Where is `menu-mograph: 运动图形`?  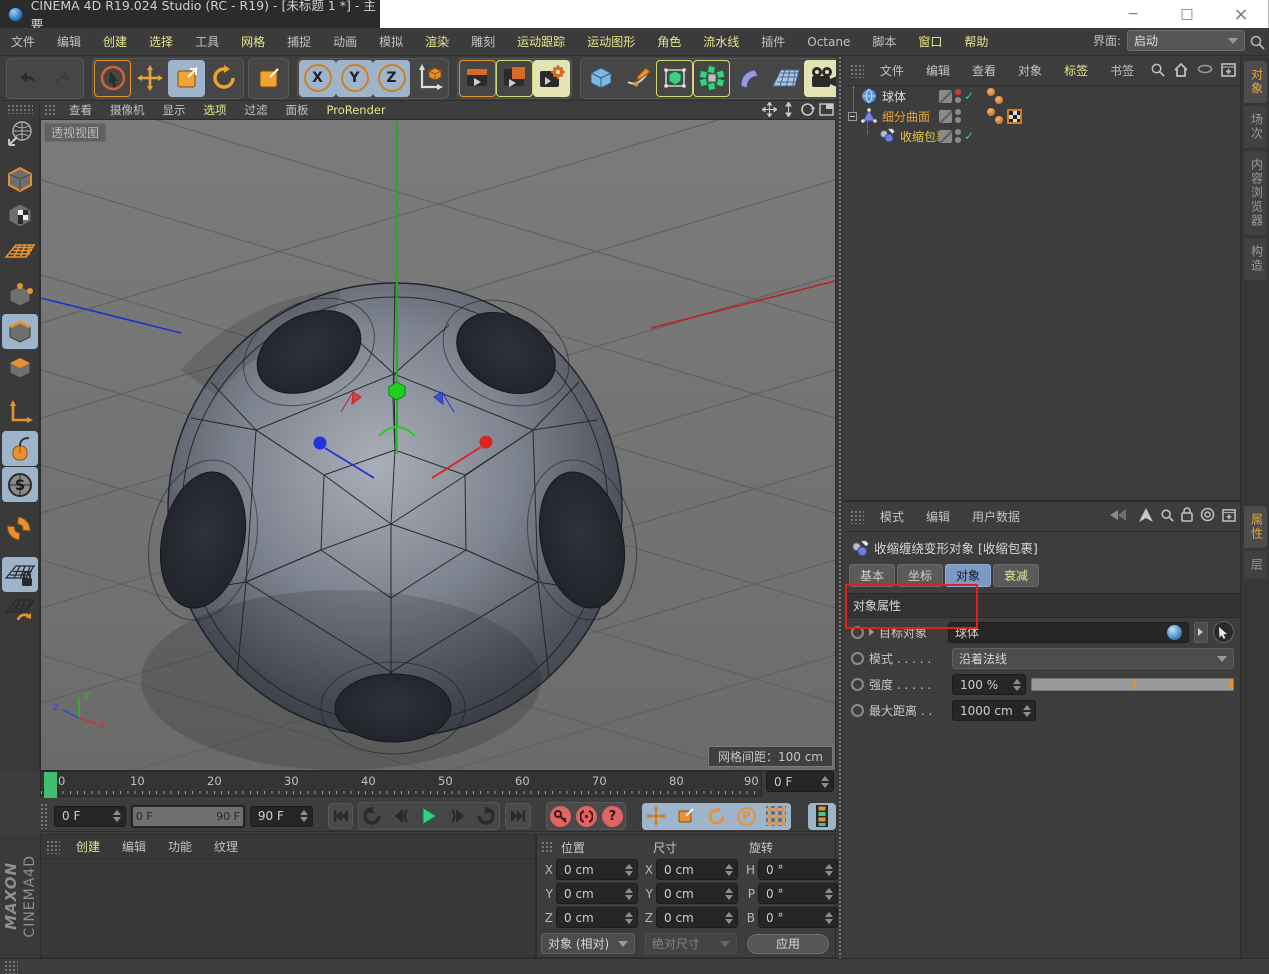 menu-mograph: 运动图形 is located at coordinates (611, 42).